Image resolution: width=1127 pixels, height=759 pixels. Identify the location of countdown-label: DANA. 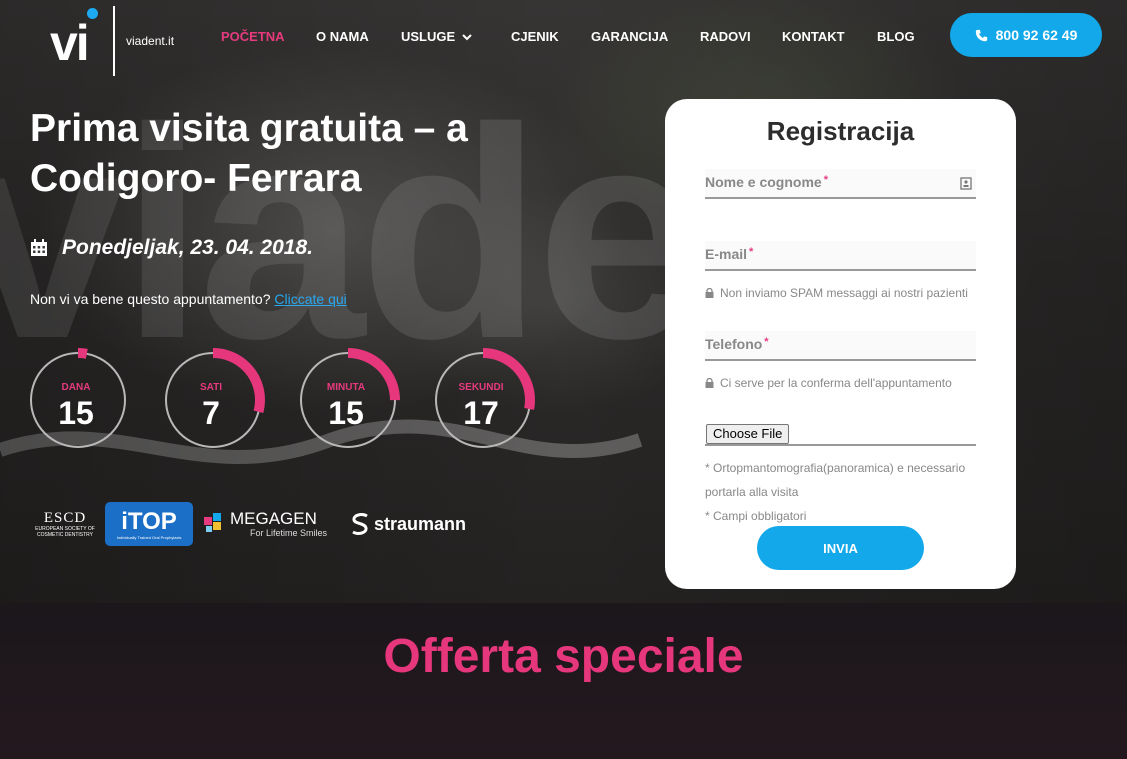
(76, 387).